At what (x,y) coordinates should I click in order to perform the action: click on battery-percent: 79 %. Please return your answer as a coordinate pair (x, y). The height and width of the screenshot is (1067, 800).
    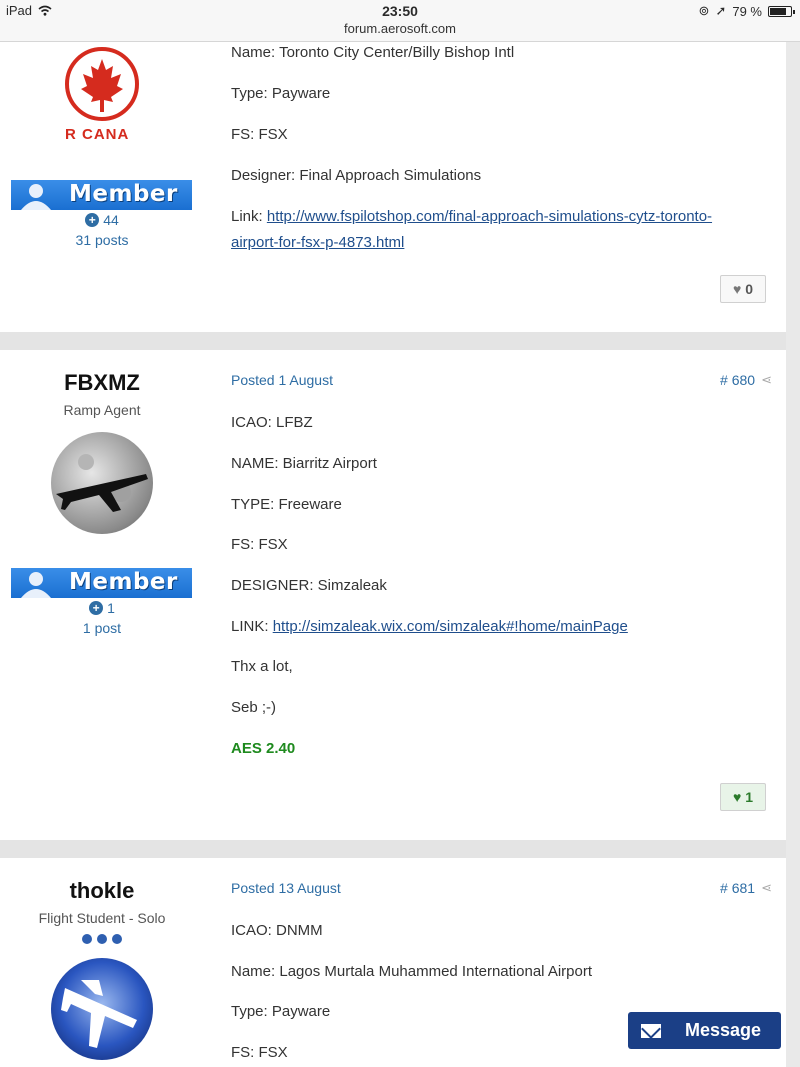
    Looking at the image, I should click on (747, 11).